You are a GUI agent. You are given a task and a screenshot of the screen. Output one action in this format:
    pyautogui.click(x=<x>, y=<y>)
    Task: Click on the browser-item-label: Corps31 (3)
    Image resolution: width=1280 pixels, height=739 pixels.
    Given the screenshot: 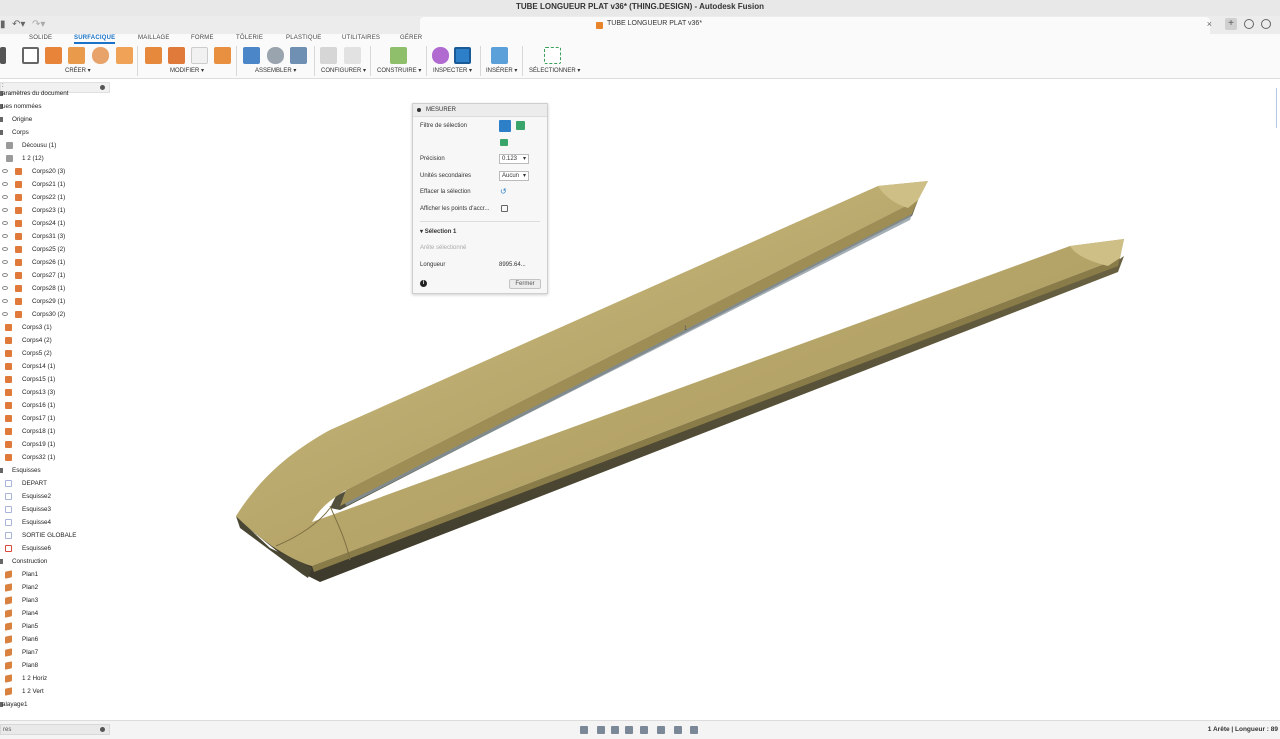 What is the action you would take?
    pyautogui.click(x=49, y=236)
    